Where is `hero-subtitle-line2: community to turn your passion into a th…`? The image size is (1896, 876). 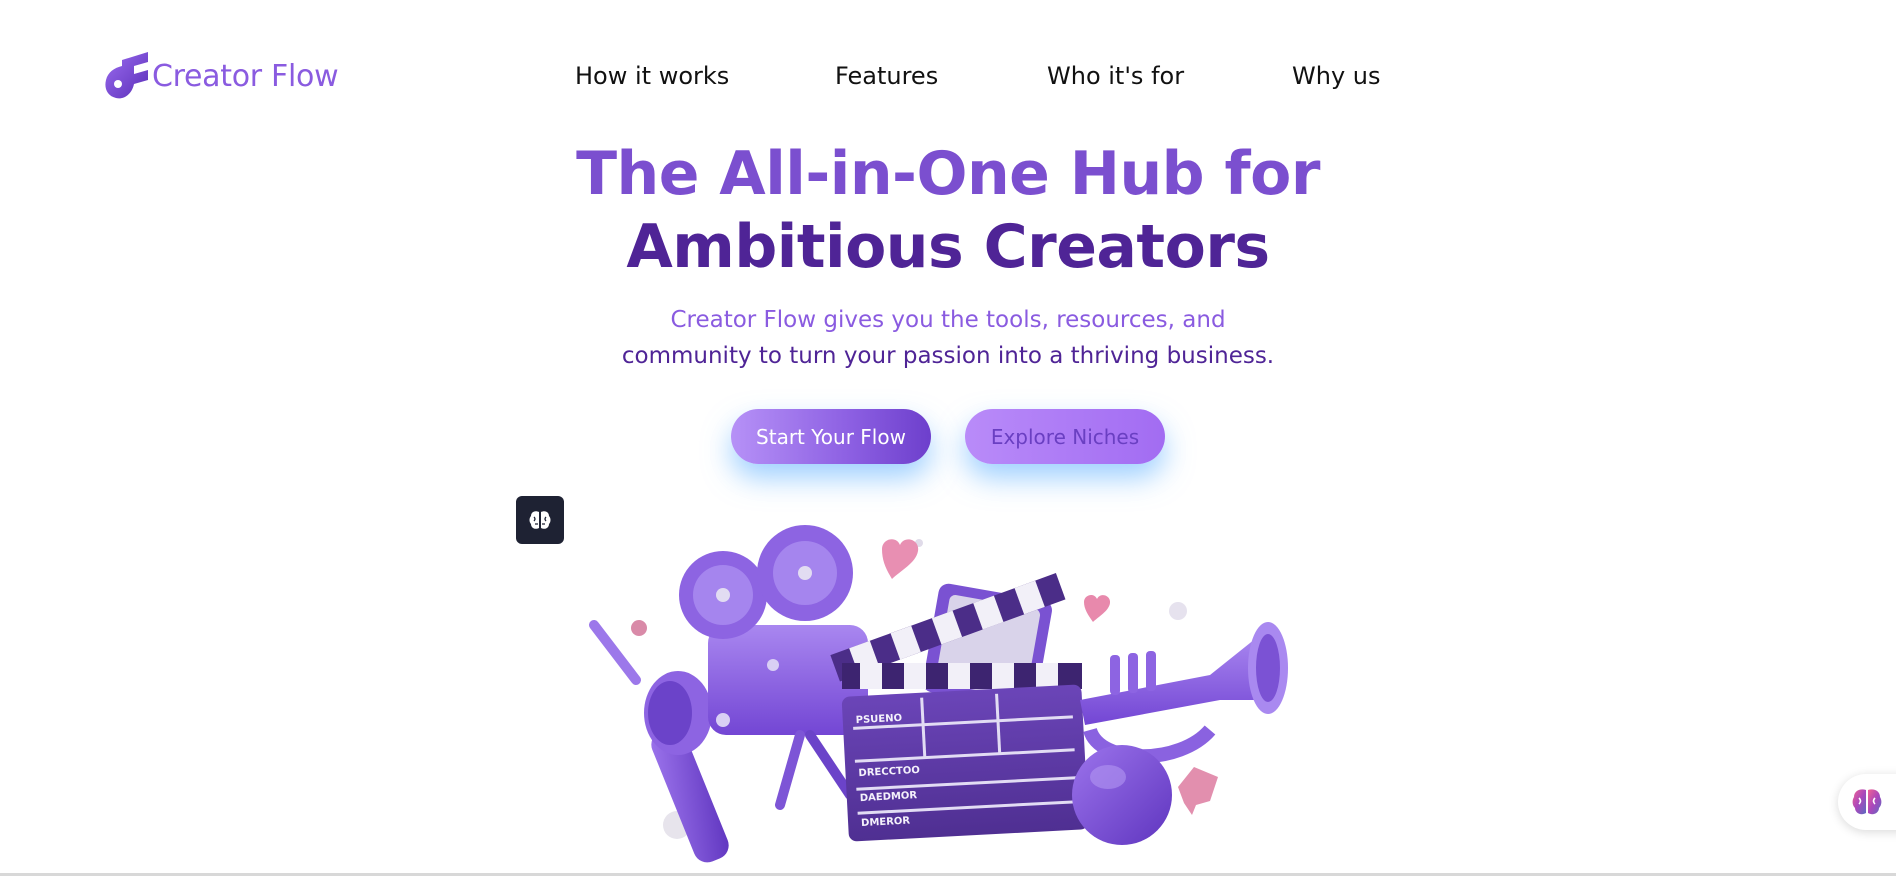
hero-subtitle-line2: community to turn your passion into a th… is located at coordinates (948, 356).